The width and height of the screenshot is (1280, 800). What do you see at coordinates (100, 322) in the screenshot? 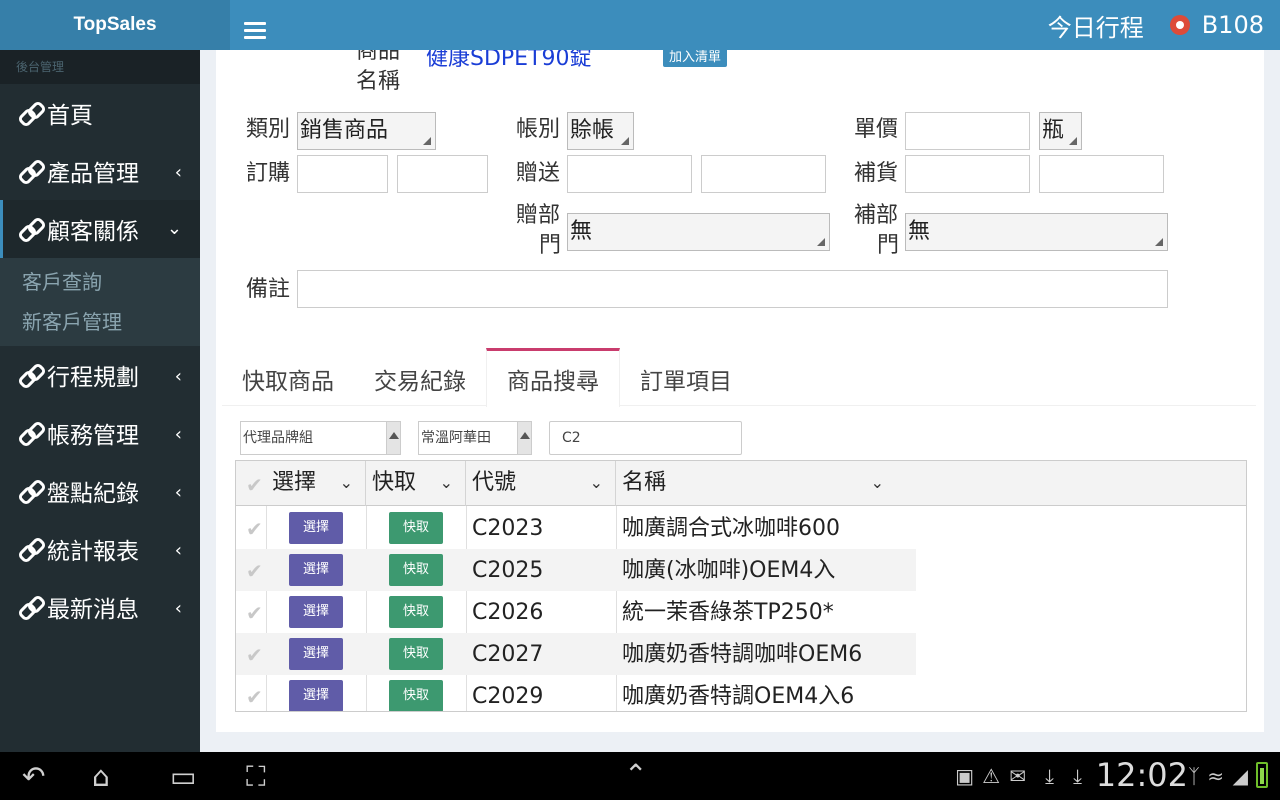
I see `submenu-new-customer: 新客戶管理` at bounding box center [100, 322].